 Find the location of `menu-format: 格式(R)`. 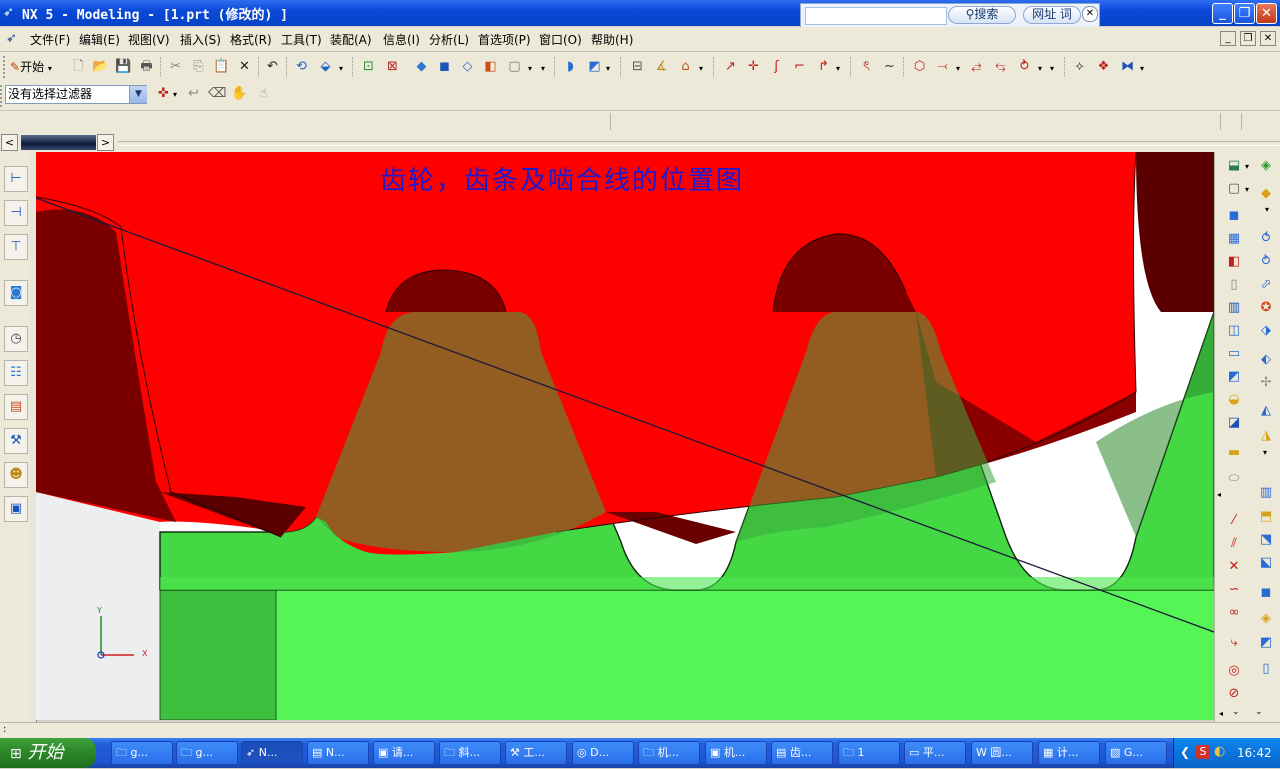

menu-format: 格式(R) is located at coordinates (251, 39).